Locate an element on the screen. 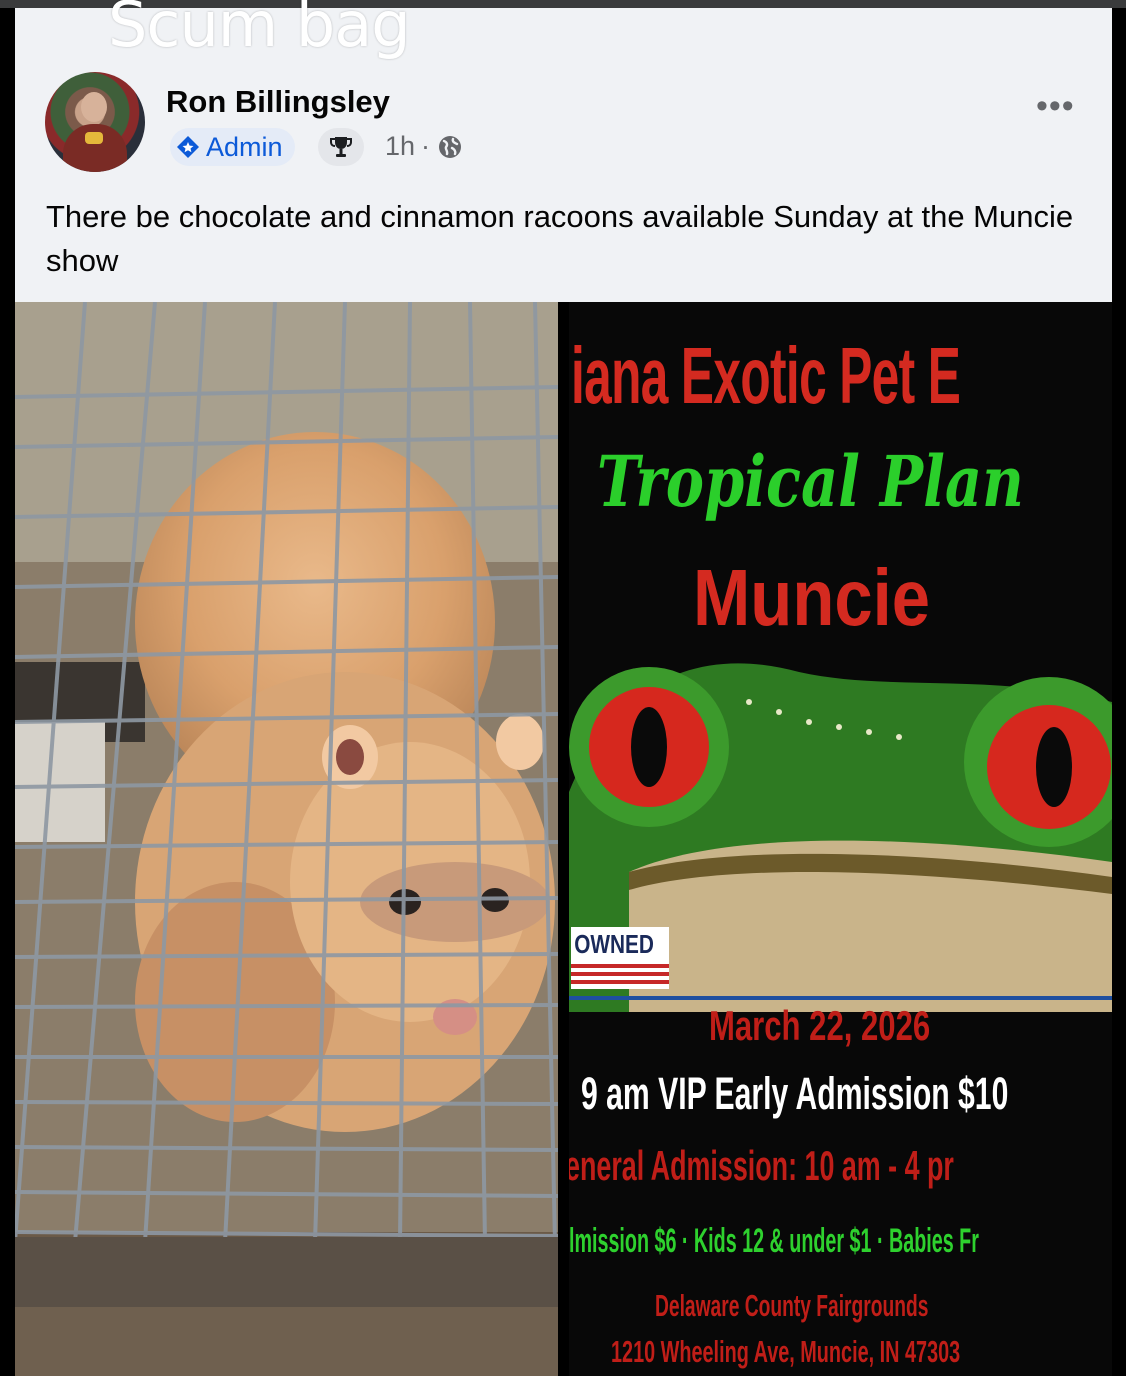 Image resolution: width=1126 pixels, height=1376 pixels. admin-badge: Admin is located at coordinates (232, 147).